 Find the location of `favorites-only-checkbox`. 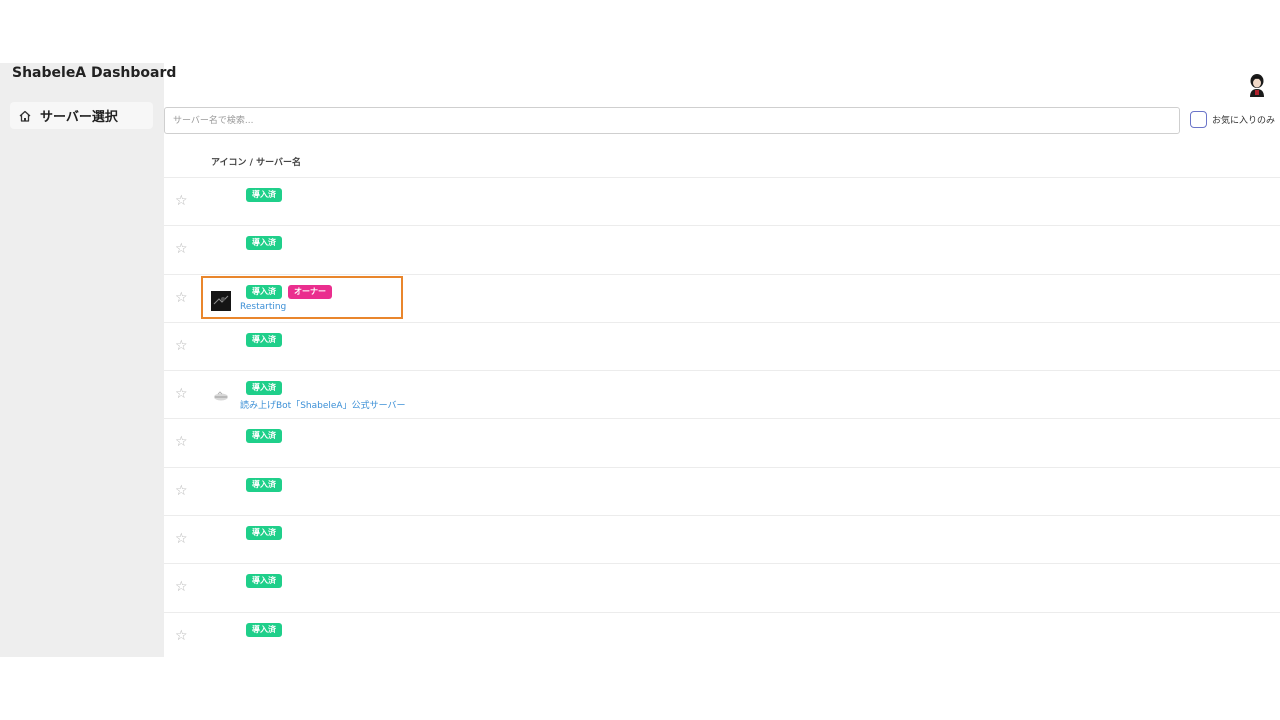

favorites-only-checkbox is located at coordinates (1198, 119).